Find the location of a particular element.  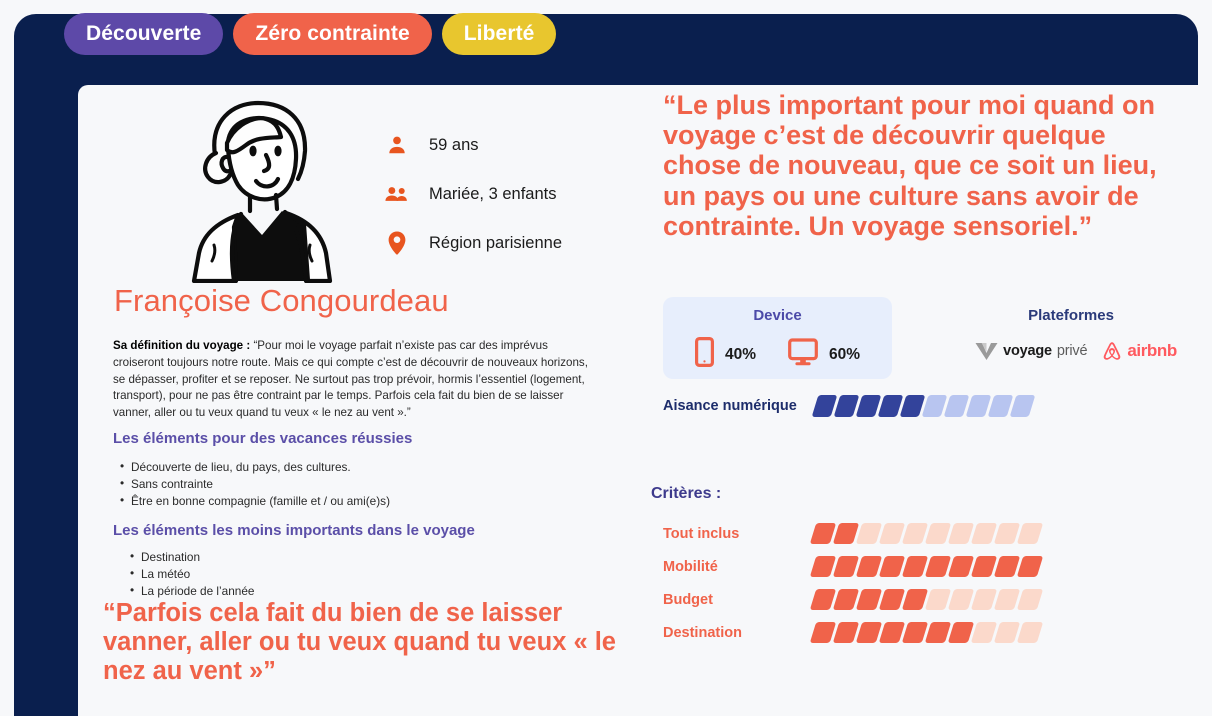

criteres-row-label: Destination is located at coordinates (702, 632).